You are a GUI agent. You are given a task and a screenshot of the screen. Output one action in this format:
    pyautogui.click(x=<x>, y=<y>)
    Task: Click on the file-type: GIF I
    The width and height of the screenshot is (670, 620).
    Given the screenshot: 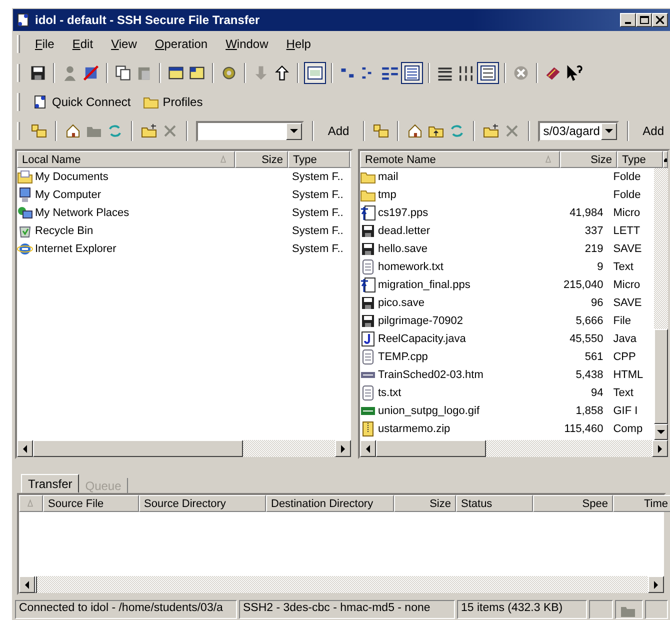 What is the action you would take?
    pyautogui.click(x=625, y=411)
    